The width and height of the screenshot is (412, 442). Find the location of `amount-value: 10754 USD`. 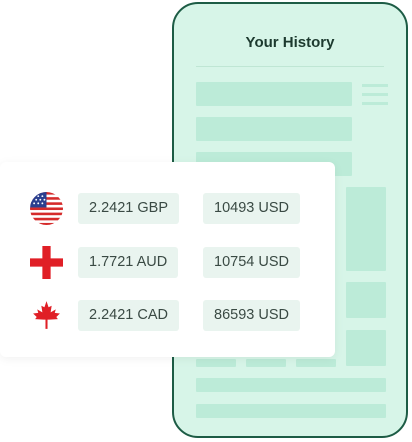

amount-value: 10754 USD is located at coordinates (251, 262).